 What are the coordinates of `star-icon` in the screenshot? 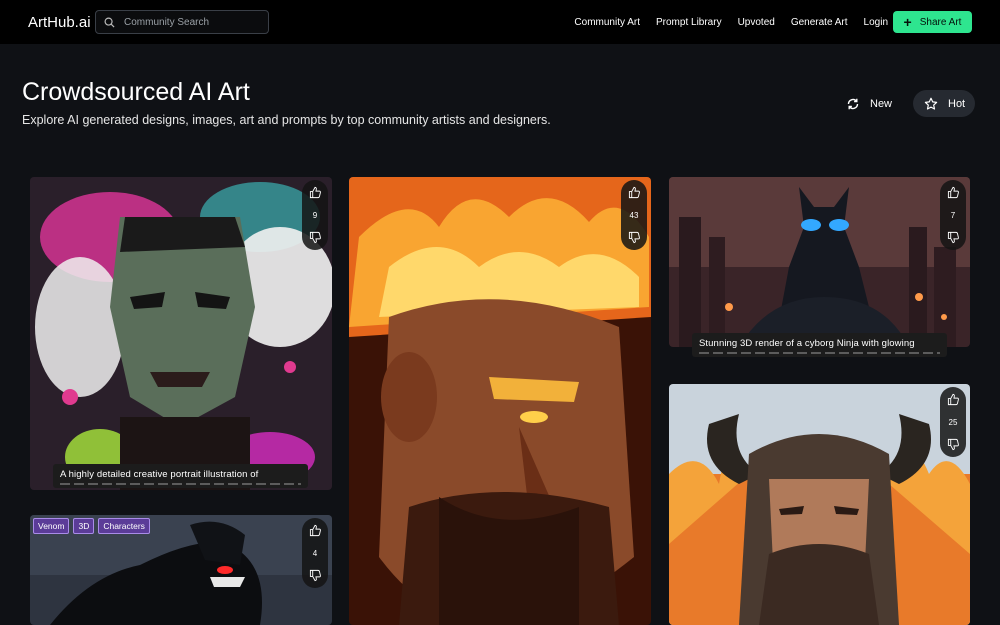 It's located at (931, 103).